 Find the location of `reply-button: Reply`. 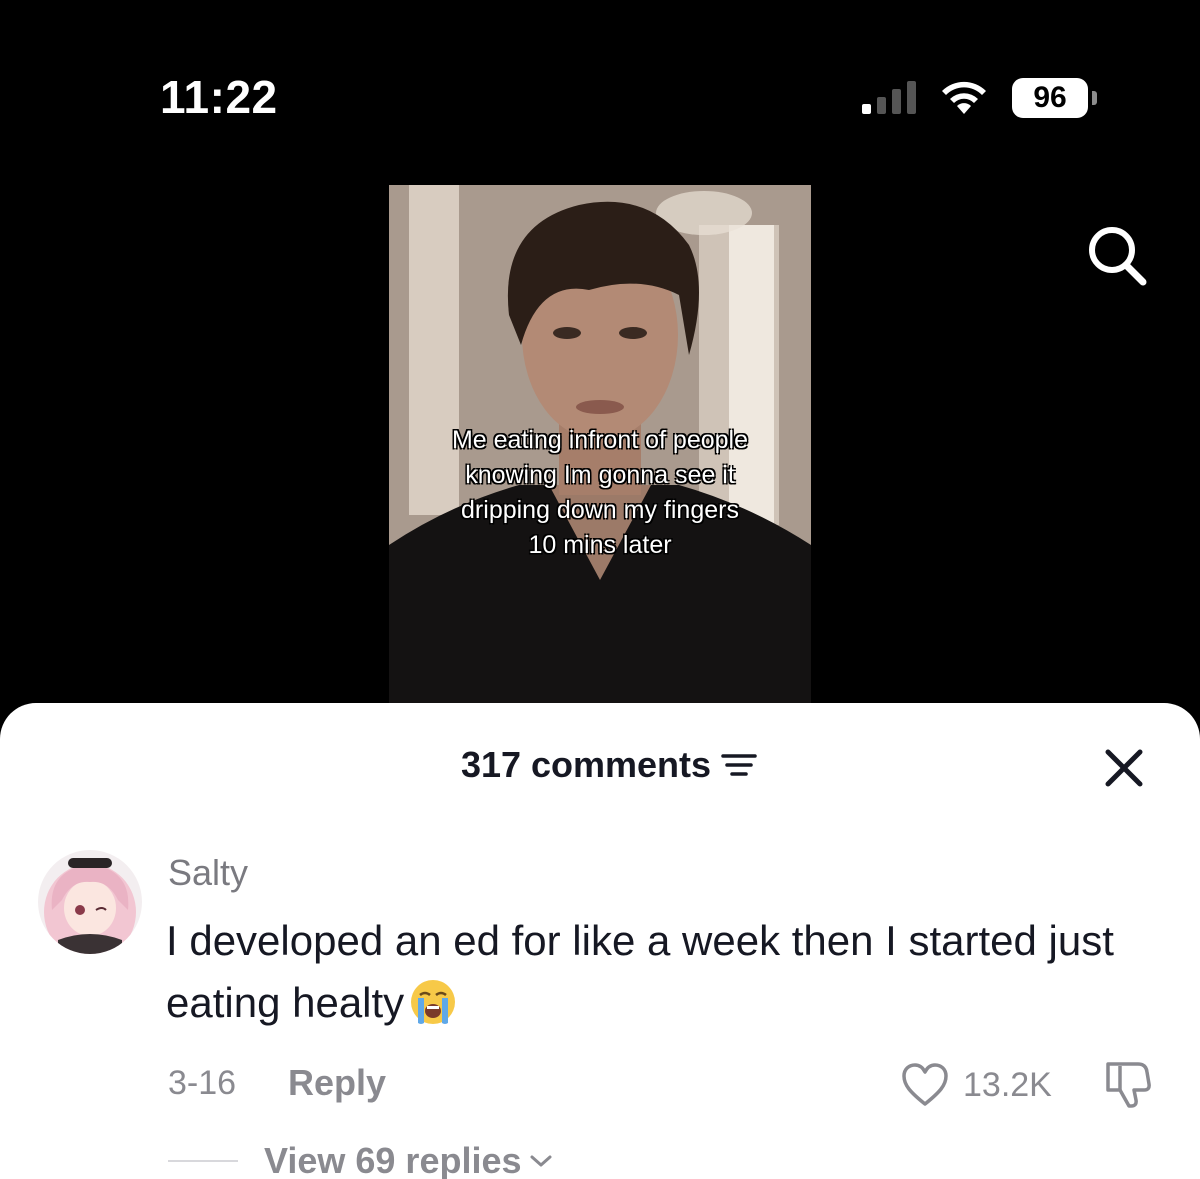

reply-button: Reply is located at coordinates (337, 1083).